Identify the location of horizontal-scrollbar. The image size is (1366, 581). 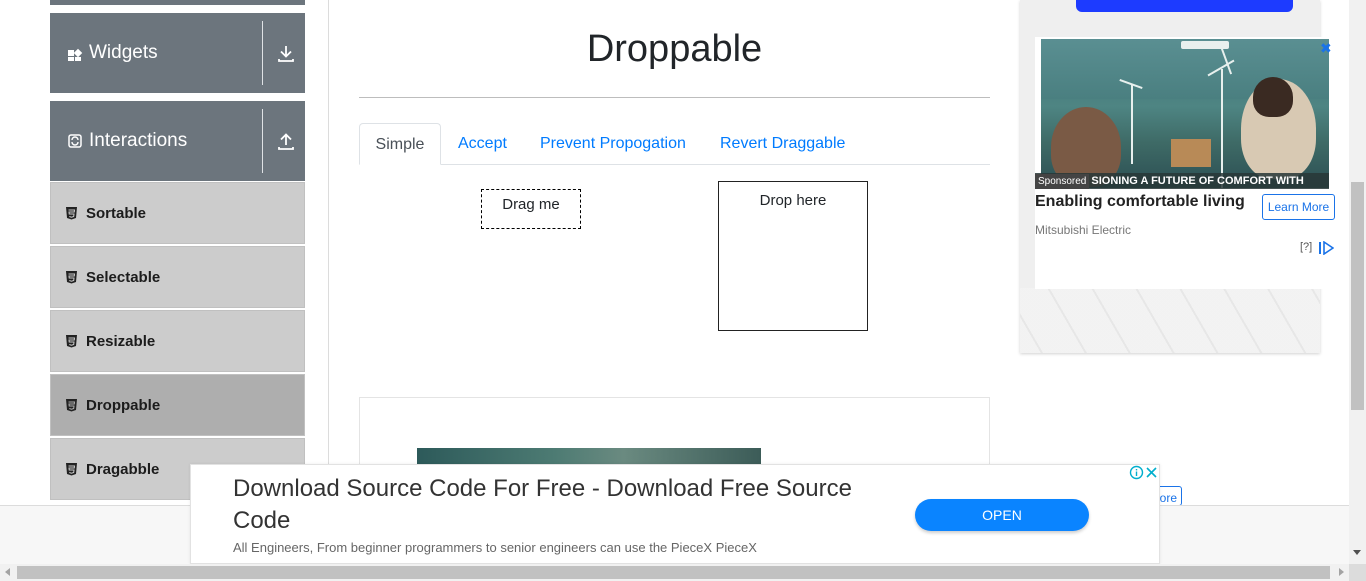
(683, 572).